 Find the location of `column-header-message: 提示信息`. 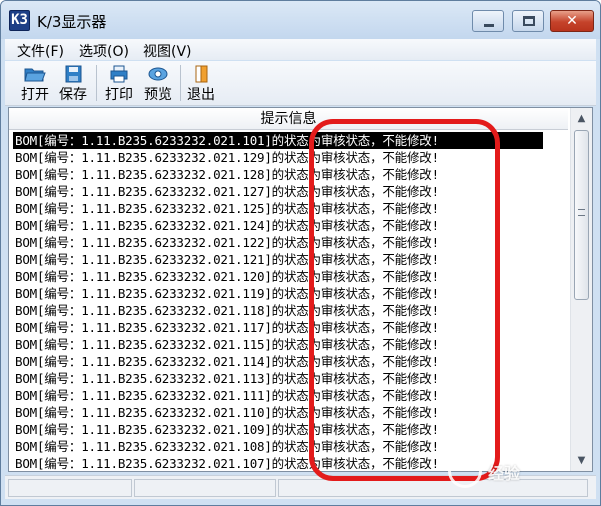

column-header-message: 提示信息 is located at coordinates (288, 119).